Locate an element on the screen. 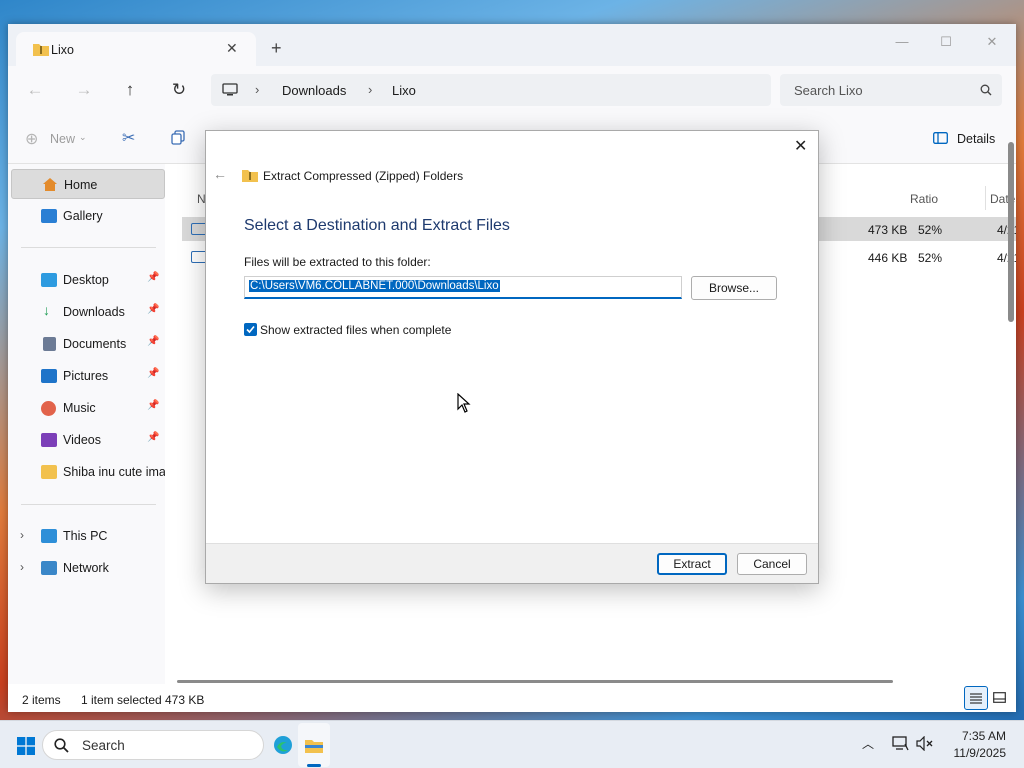  sidebar-item-label: Documents is located at coordinates (95, 344).